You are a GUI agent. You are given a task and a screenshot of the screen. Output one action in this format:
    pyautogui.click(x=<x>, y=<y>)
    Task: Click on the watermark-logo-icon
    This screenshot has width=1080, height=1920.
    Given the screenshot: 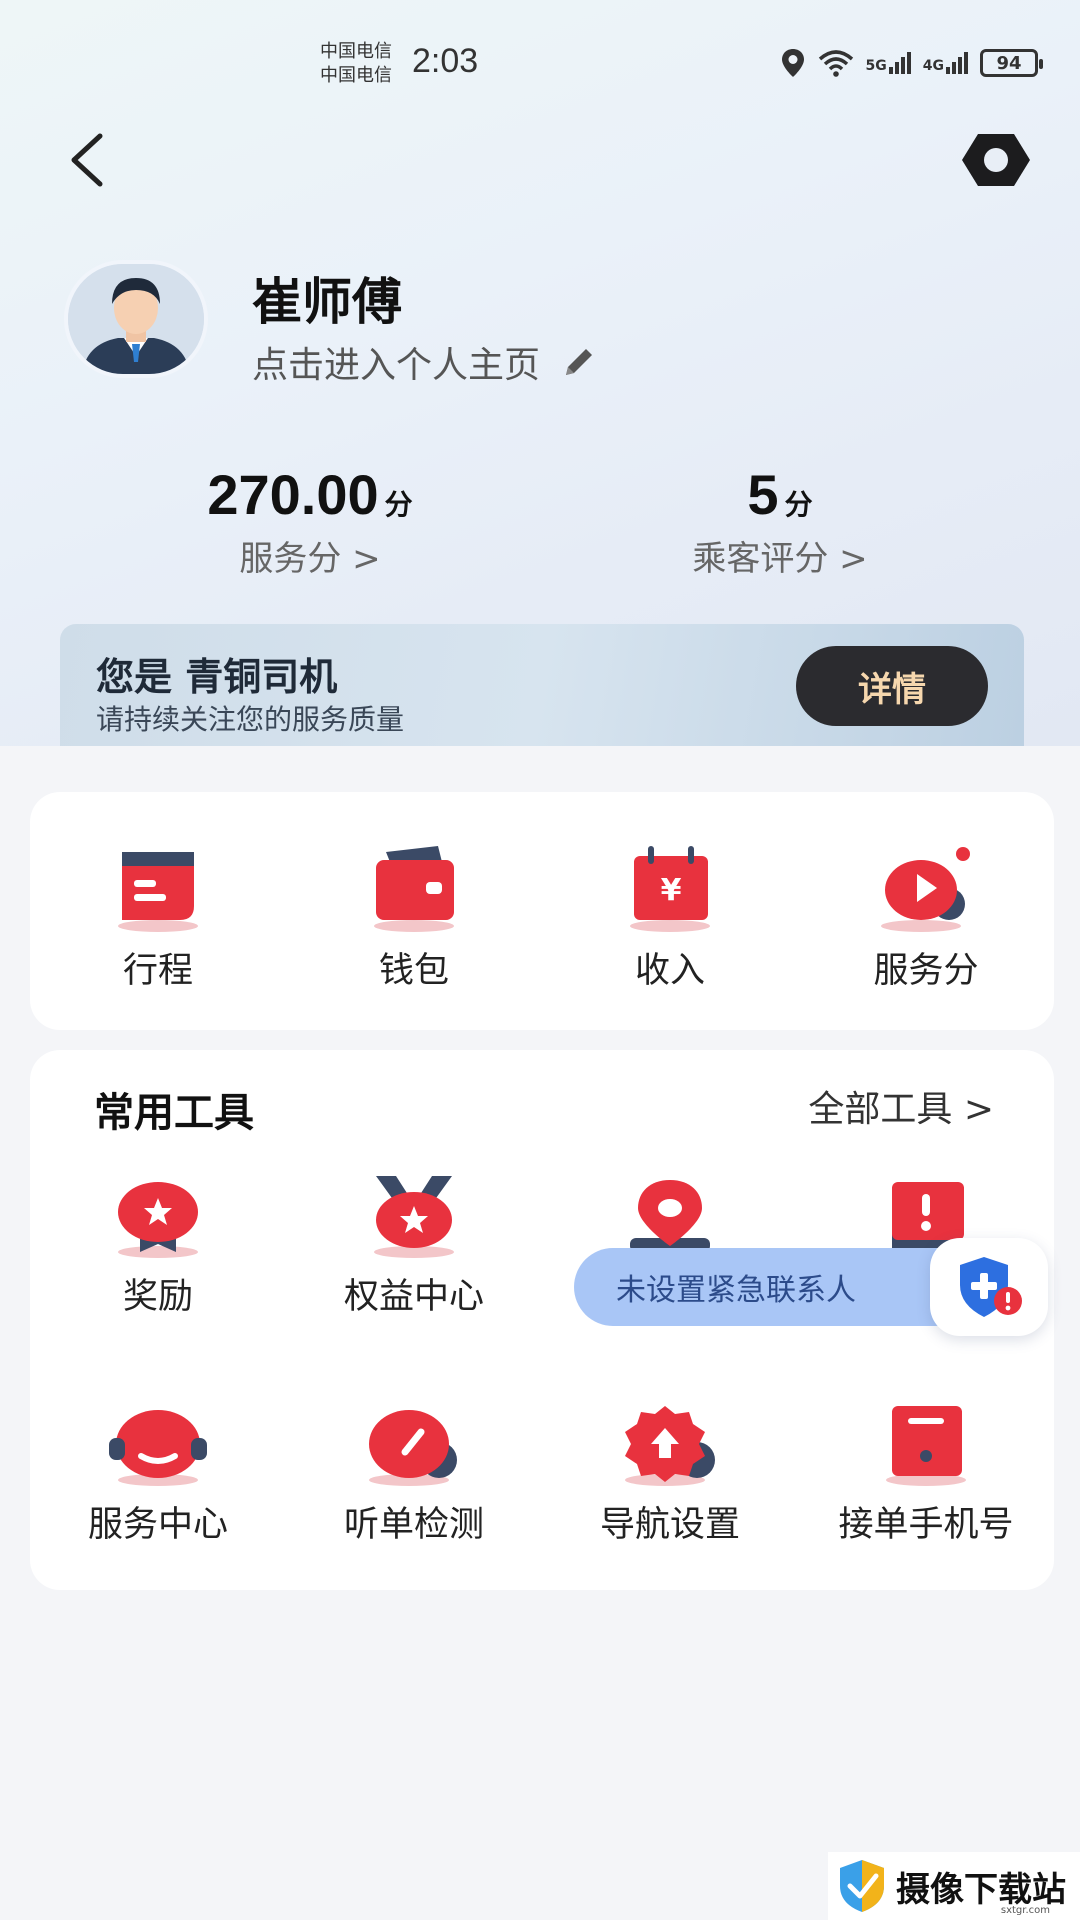 What is the action you would take?
    pyautogui.click(x=862, y=1886)
    